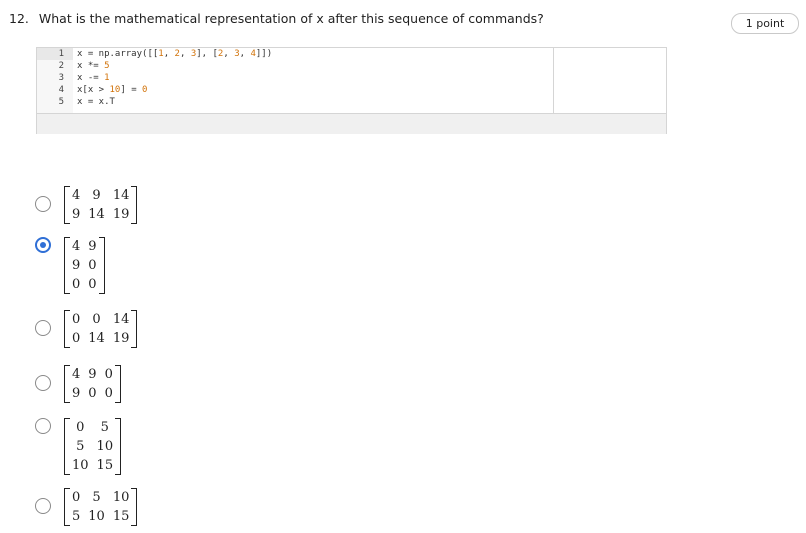  Describe the element at coordinates (112, 90) in the screenshot. I see `code-line: x[x > 10] = 0` at that location.